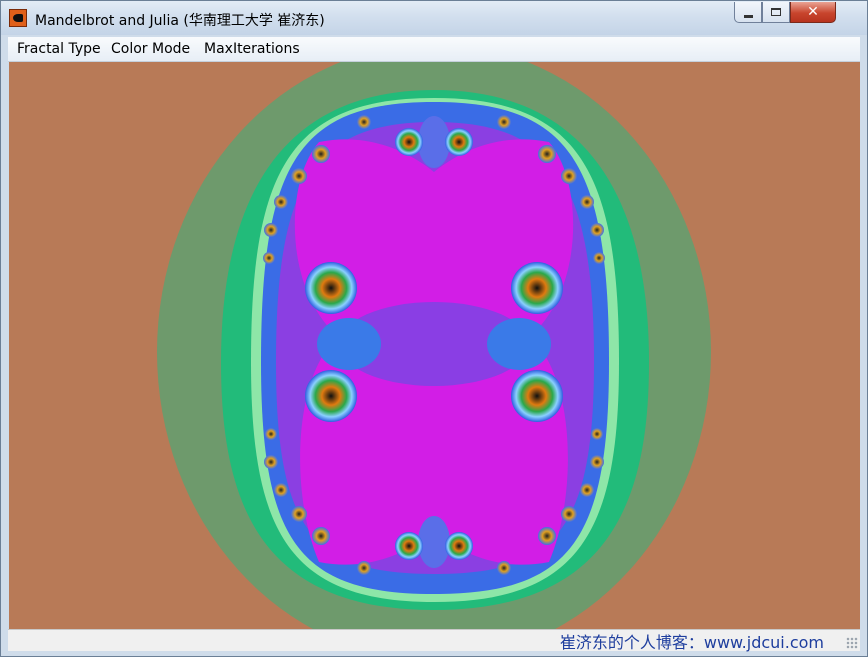 Image resolution: width=868 pixels, height=657 pixels. I want to click on resize-grip-icon, so click(852, 643).